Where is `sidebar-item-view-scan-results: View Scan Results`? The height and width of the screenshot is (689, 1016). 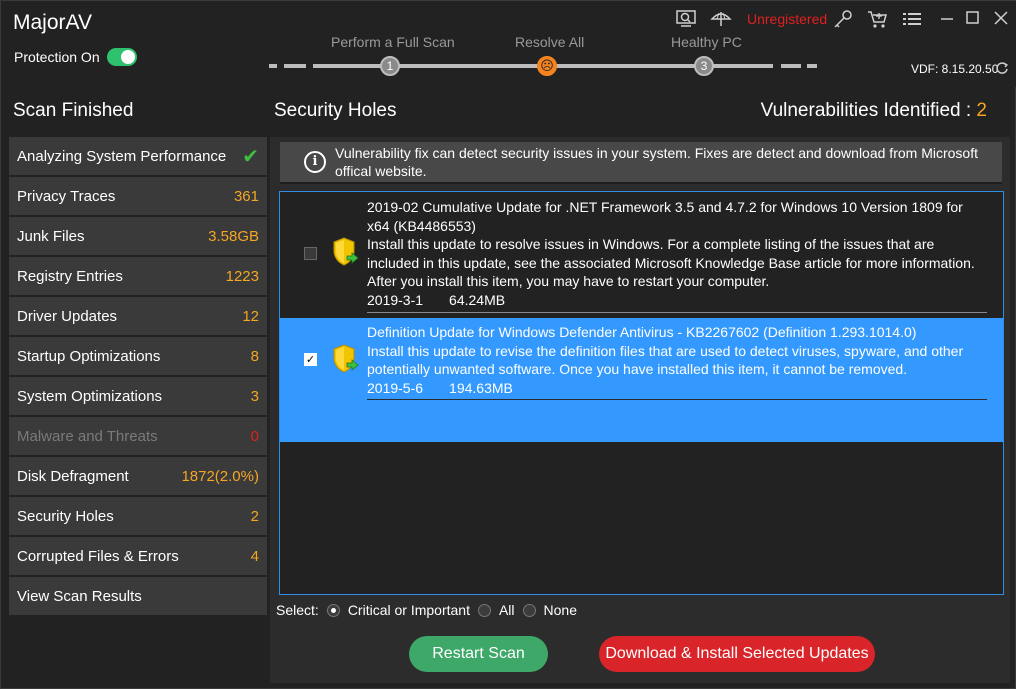
sidebar-item-view-scan-results: View Scan Results is located at coordinates (138, 597).